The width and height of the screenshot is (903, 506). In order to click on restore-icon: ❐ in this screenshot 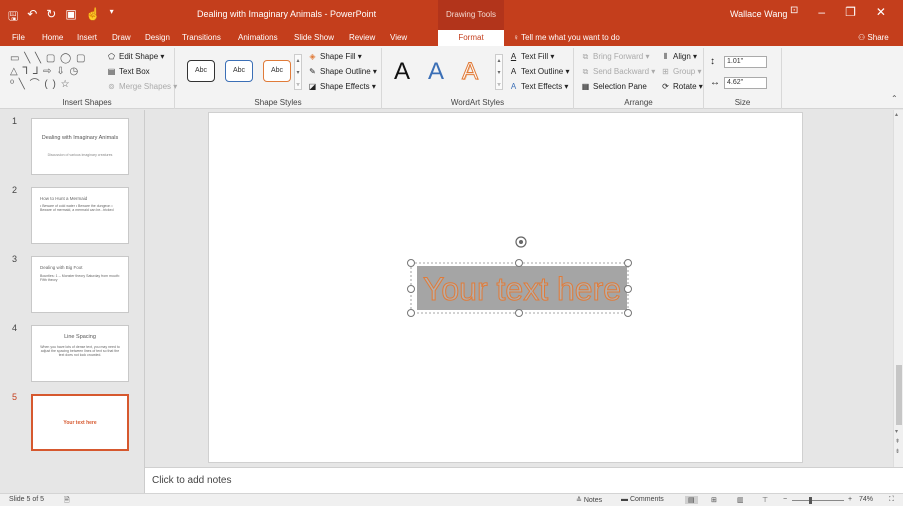, I will do `click(850, 12)`.